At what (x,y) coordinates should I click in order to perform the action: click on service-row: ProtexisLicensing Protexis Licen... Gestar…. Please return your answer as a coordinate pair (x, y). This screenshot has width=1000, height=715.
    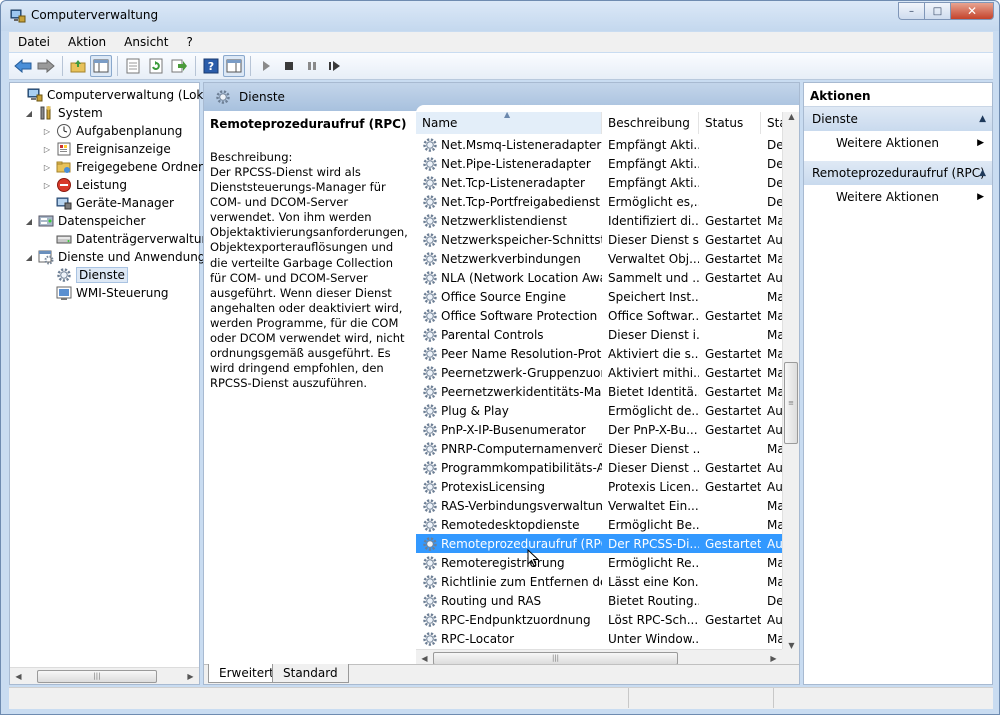
    Looking at the image, I should click on (599, 486).